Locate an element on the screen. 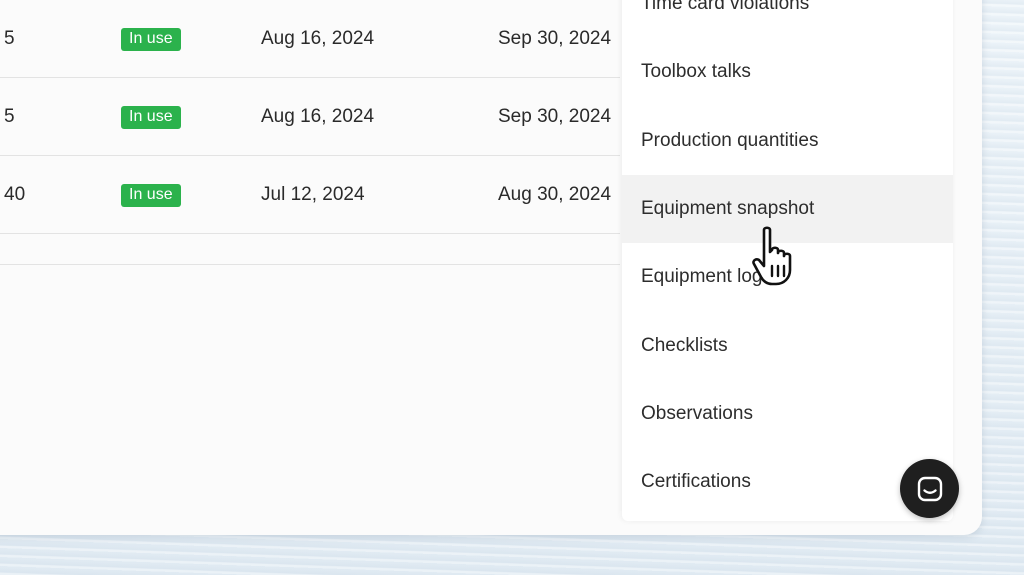 The height and width of the screenshot is (575, 1024). menu-item-production-quantities: Production quantities is located at coordinates (787, 141).